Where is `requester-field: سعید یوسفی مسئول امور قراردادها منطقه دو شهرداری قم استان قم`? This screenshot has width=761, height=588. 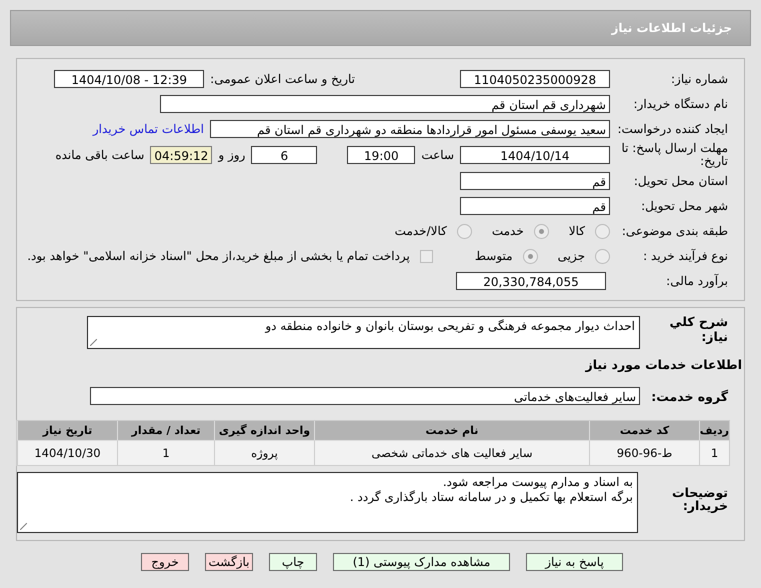 requester-field: سعید یوسفی مسئول امور قراردادها منطقه دو شهرداری قم استان قم is located at coordinates (410, 129).